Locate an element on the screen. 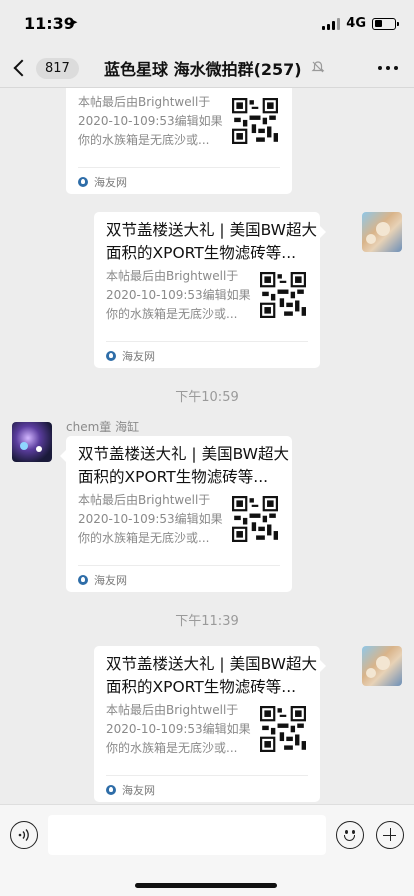 Image resolution: width=414 pixels, height=896 pixels. back-button: 817 is located at coordinates (44, 68).